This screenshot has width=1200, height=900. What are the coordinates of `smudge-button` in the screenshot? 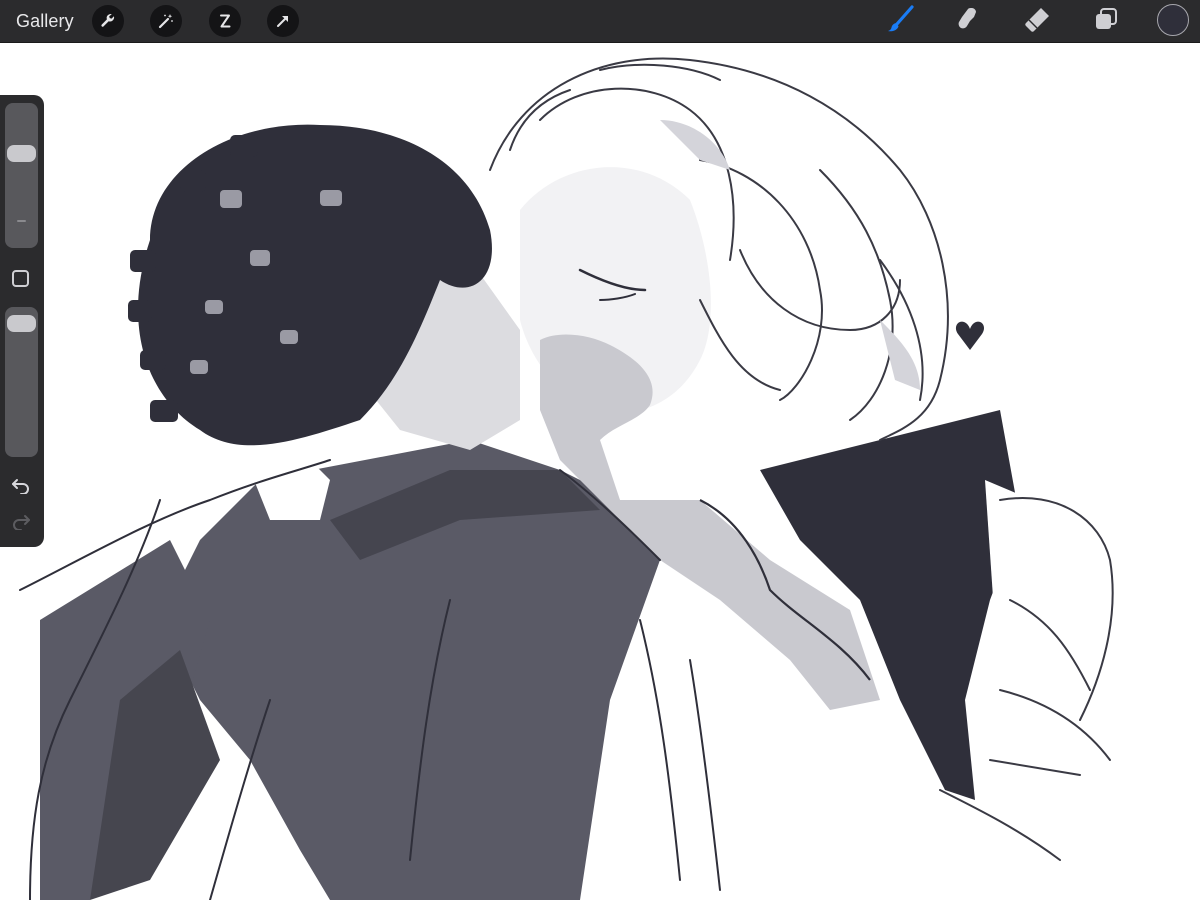 It's located at (968, 21).